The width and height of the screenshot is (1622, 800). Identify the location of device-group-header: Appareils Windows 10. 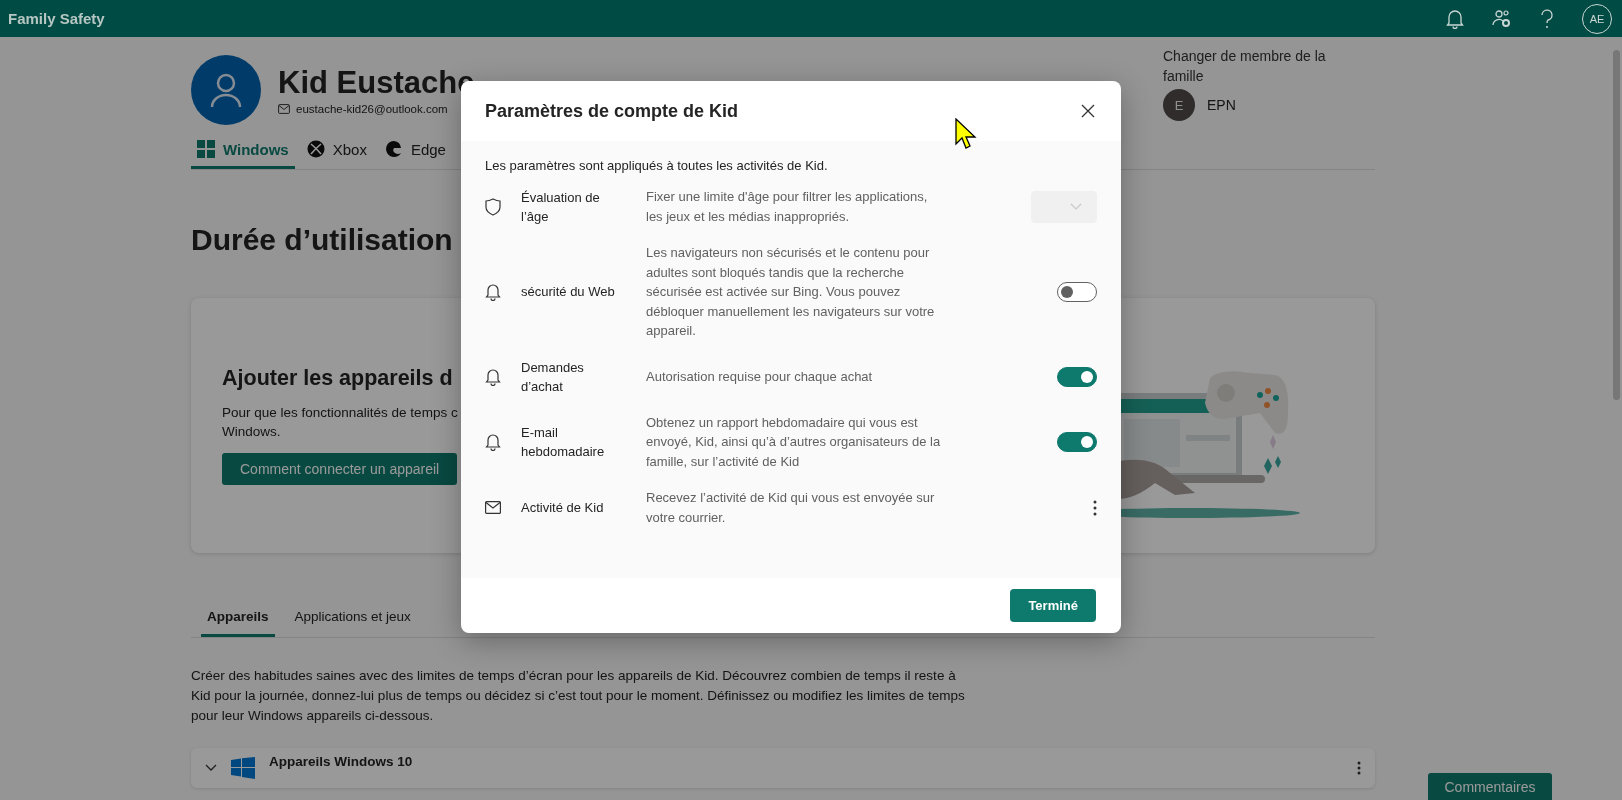
(783, 768).